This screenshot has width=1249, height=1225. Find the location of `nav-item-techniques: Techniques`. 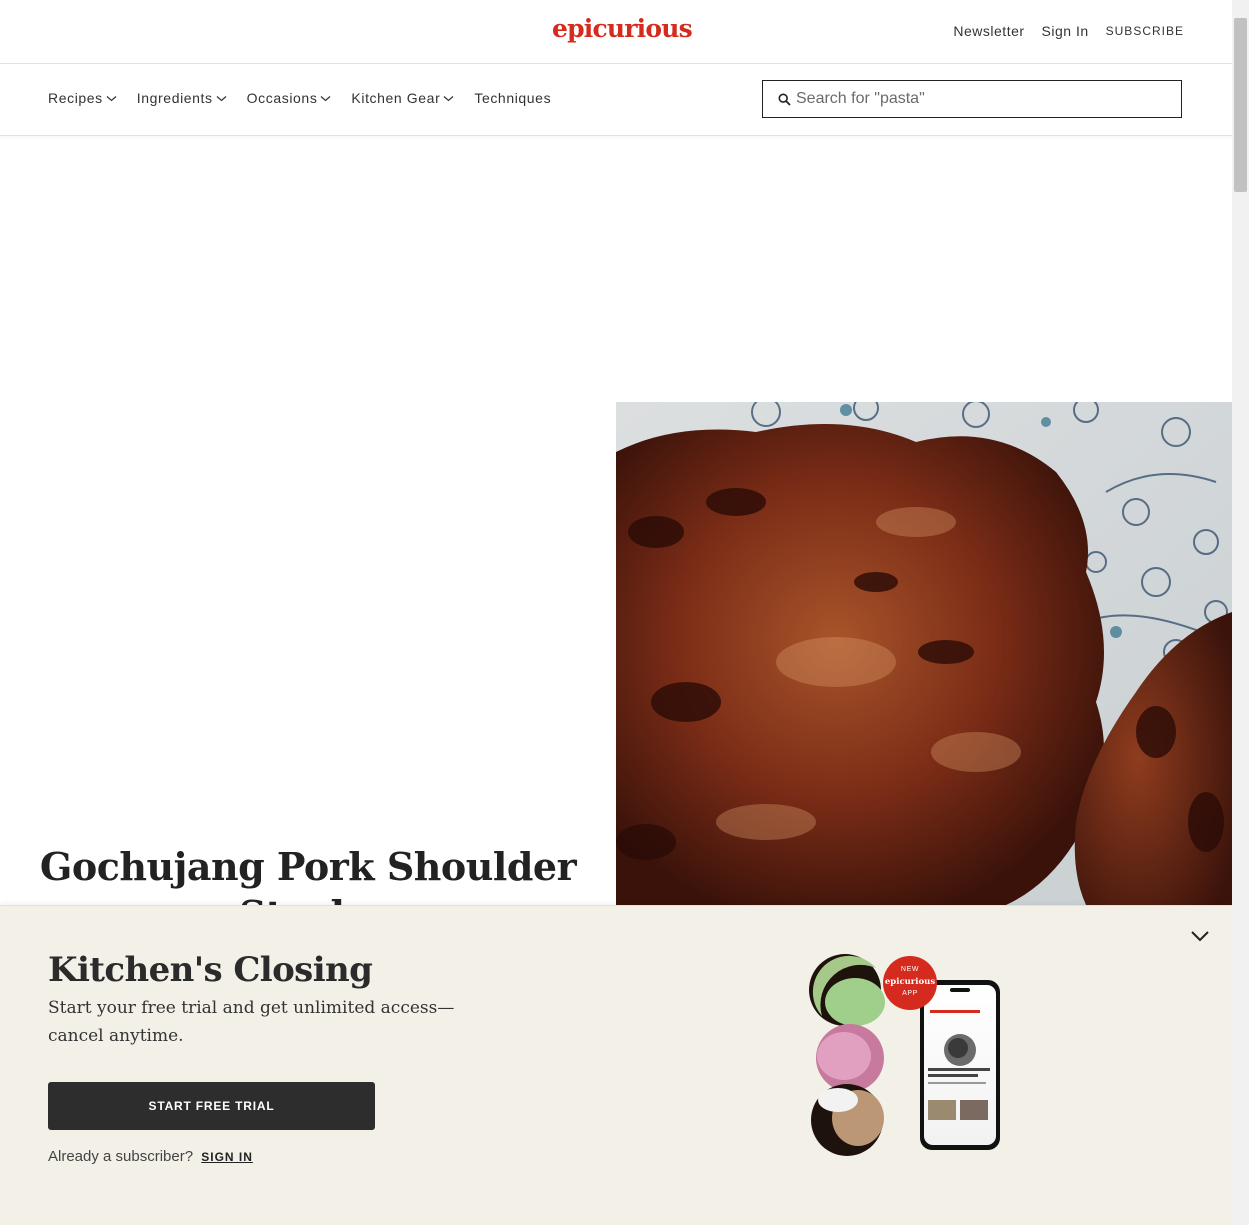

nav-item-techniques: Techniques is located at coordinates (512, 98).